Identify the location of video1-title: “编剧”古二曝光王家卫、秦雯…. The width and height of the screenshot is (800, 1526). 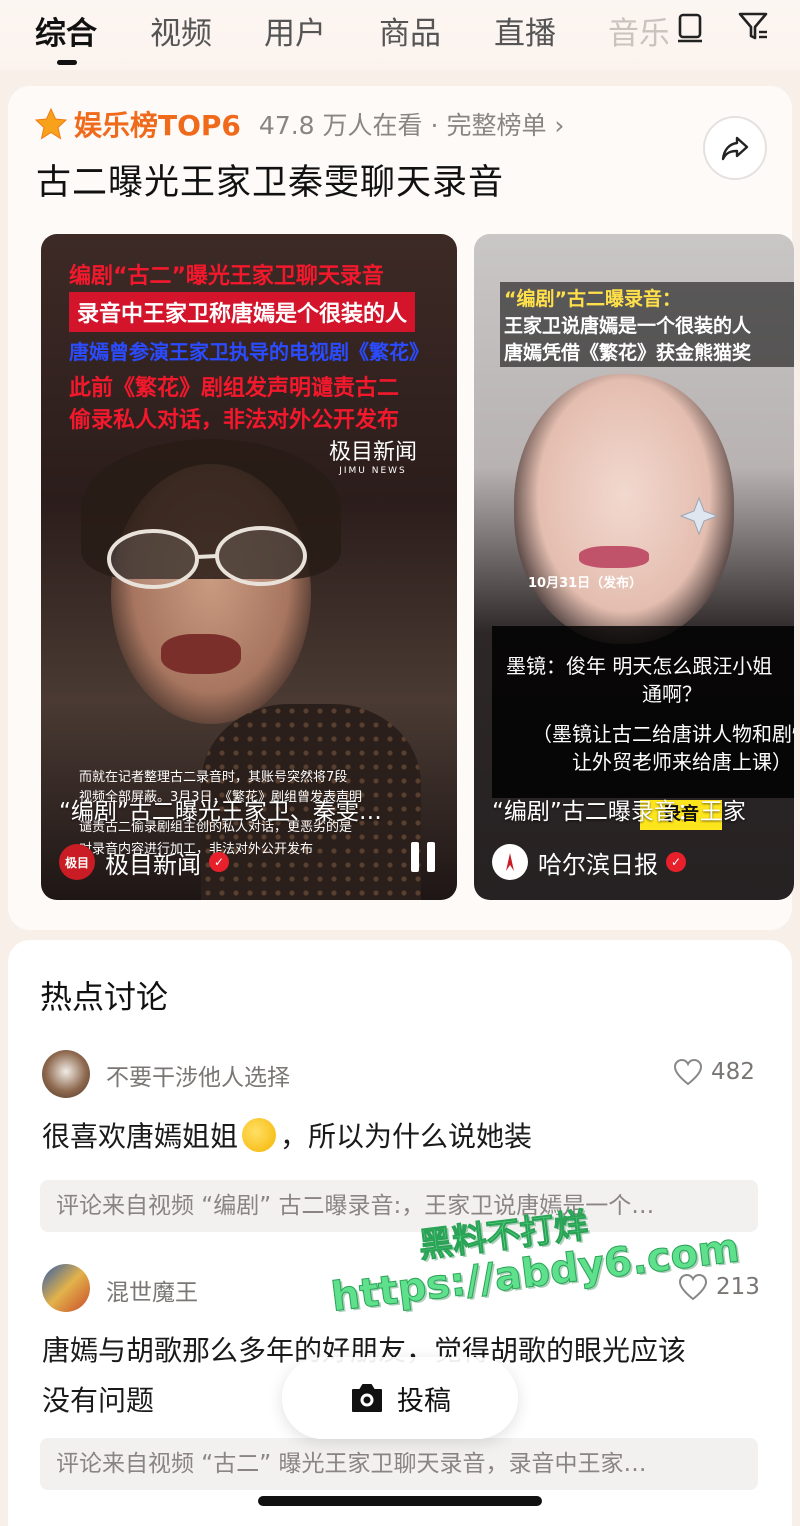
(220, 809).